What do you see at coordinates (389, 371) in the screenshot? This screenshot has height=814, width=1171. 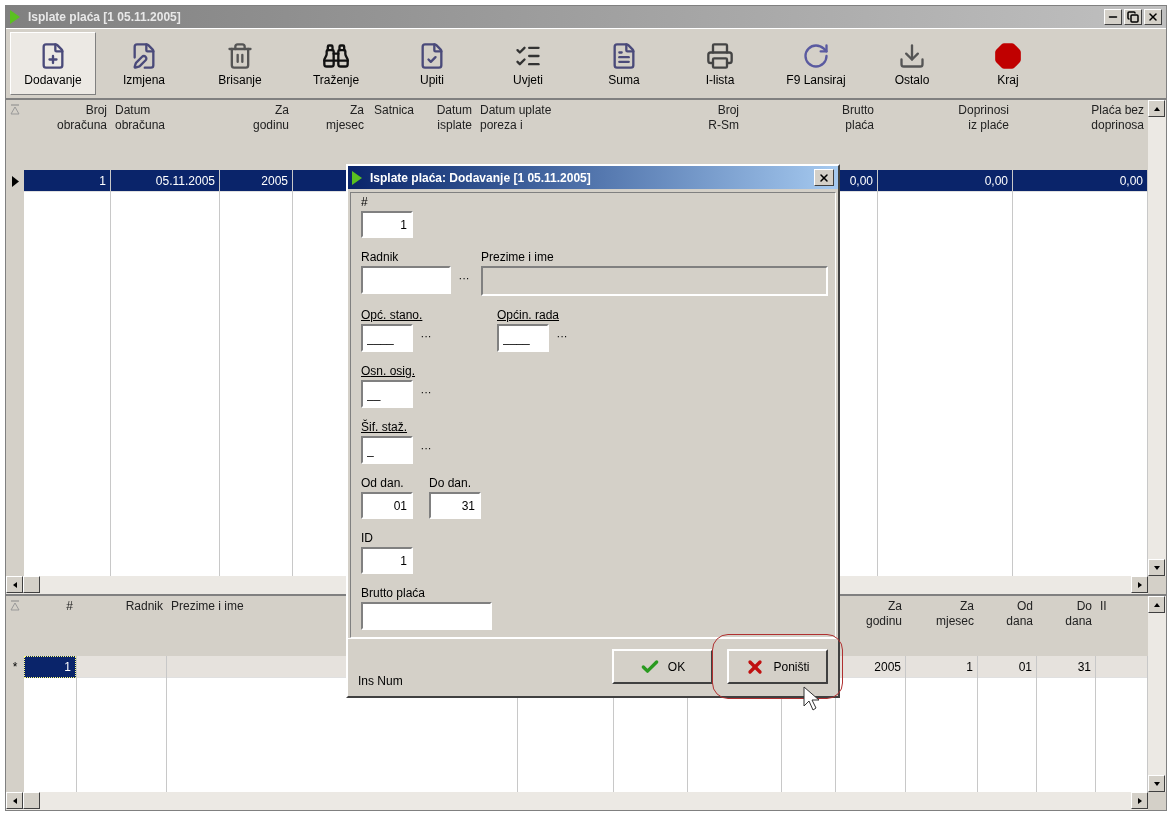 I see `field-label: Osn. osig.` at bounding box center [389, 371].